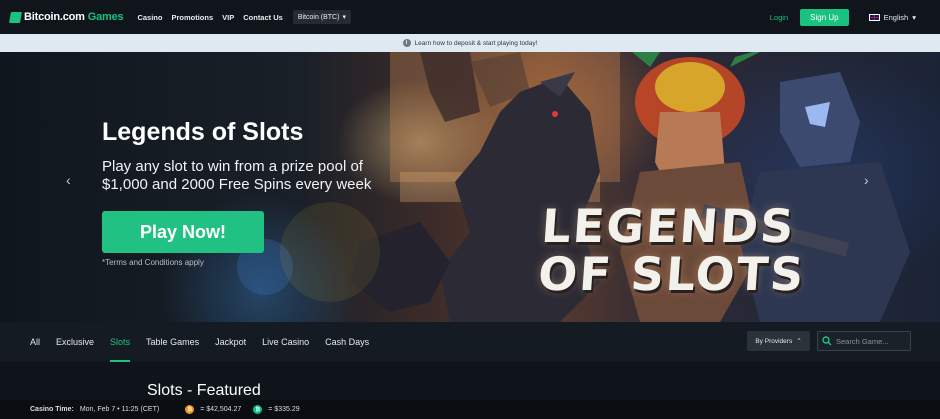 Image resolution: width=940 pixels, height=419 pixels. I want to click on tab-jackpot: Jackpot, so click(230, 342).